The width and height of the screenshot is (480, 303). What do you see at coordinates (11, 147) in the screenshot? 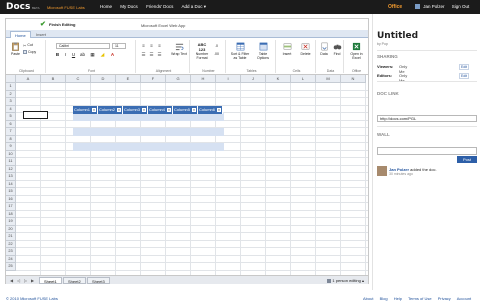
I see `row-header: 9` at bounding box center [11, 147].